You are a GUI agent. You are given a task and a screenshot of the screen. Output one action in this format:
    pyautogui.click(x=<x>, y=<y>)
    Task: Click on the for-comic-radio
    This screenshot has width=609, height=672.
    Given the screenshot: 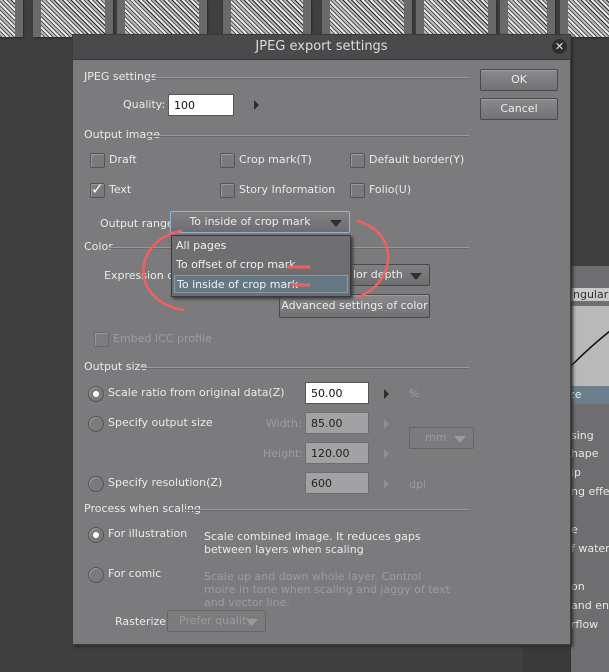 What is the action you would take?
    pyautogui.click(x=96, y=575)
    